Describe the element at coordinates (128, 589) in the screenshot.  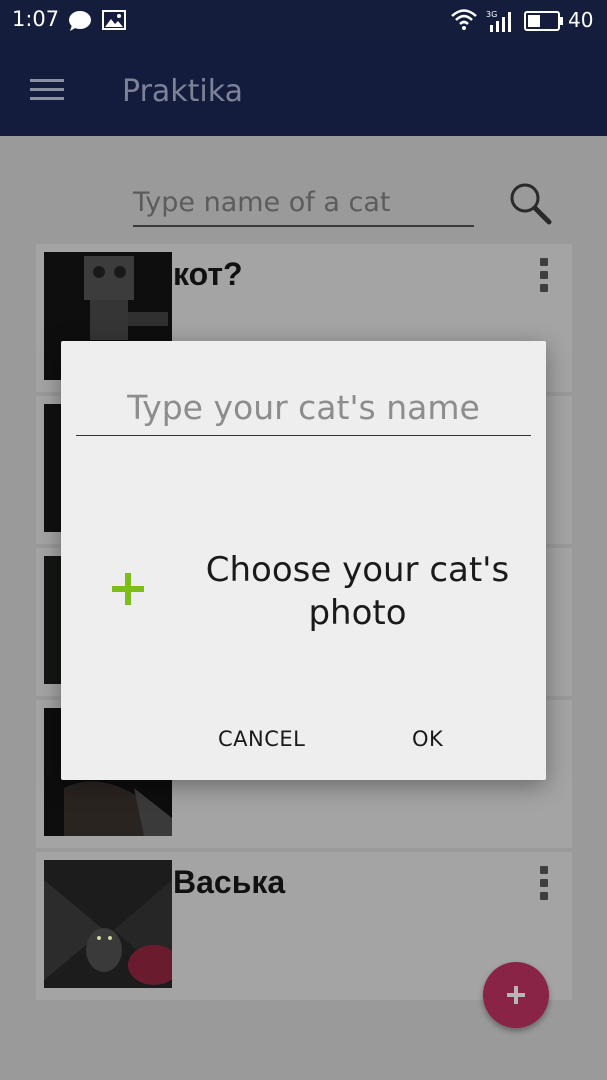
I see `add-photo-icon` at that location.